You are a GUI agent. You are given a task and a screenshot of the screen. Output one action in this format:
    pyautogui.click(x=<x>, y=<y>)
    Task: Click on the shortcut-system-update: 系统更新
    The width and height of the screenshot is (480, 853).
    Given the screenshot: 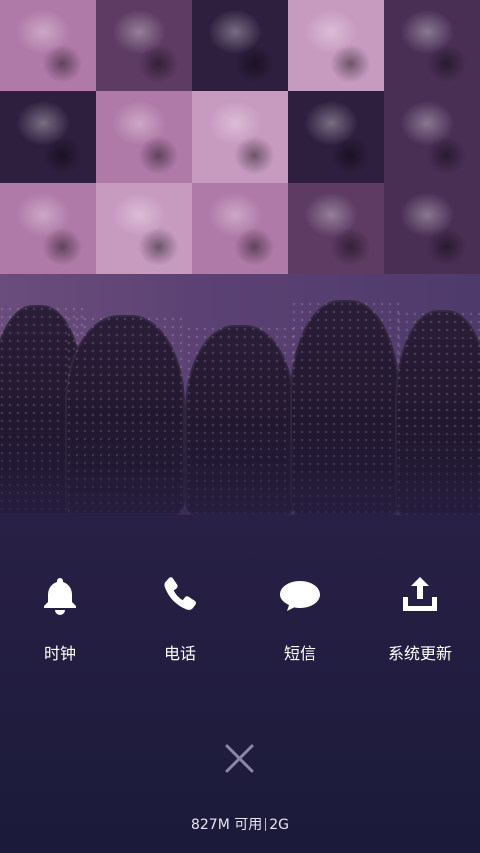 What is the action you would take?
    pyautogui.click(x=420, y=615)
    